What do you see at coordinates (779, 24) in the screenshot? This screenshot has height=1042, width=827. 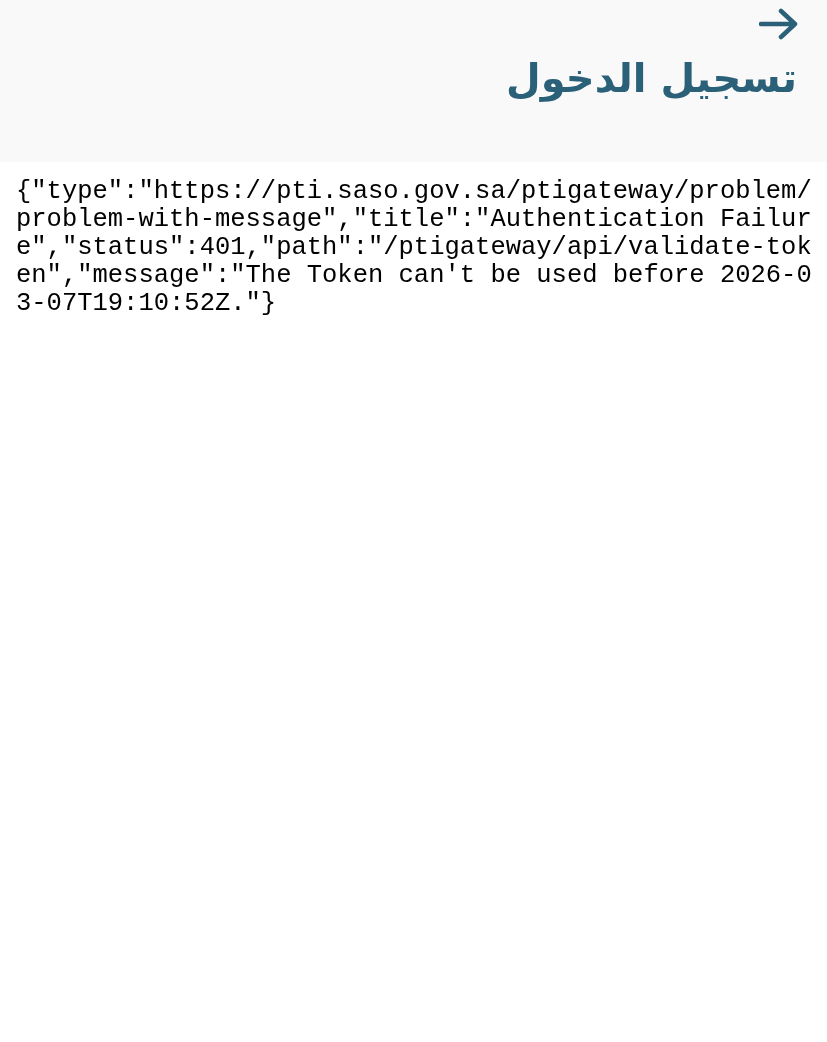 I see `back-arrow-icon` at bounding box center [779, 24].